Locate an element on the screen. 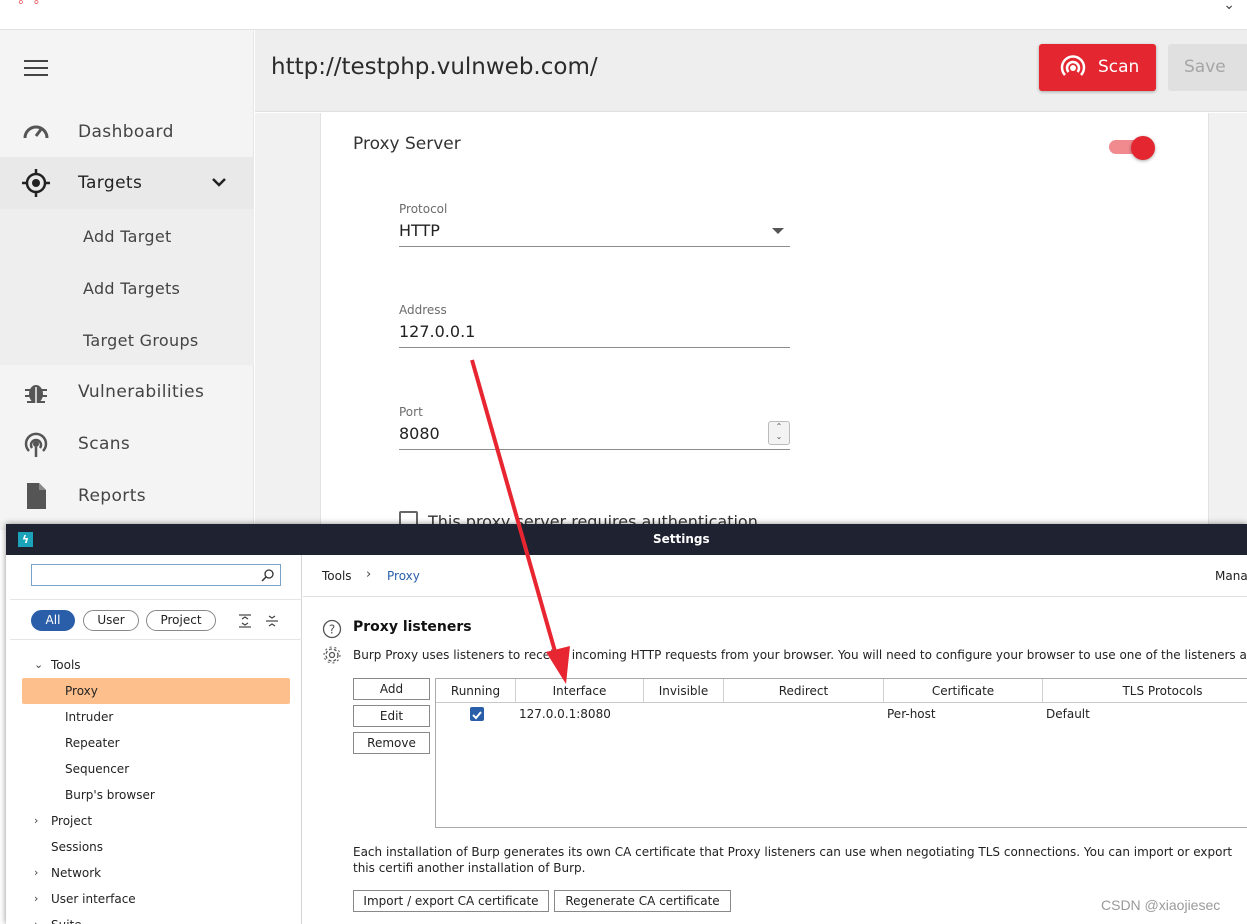  add-listener-button: Add is located at coordinates (391, 689).